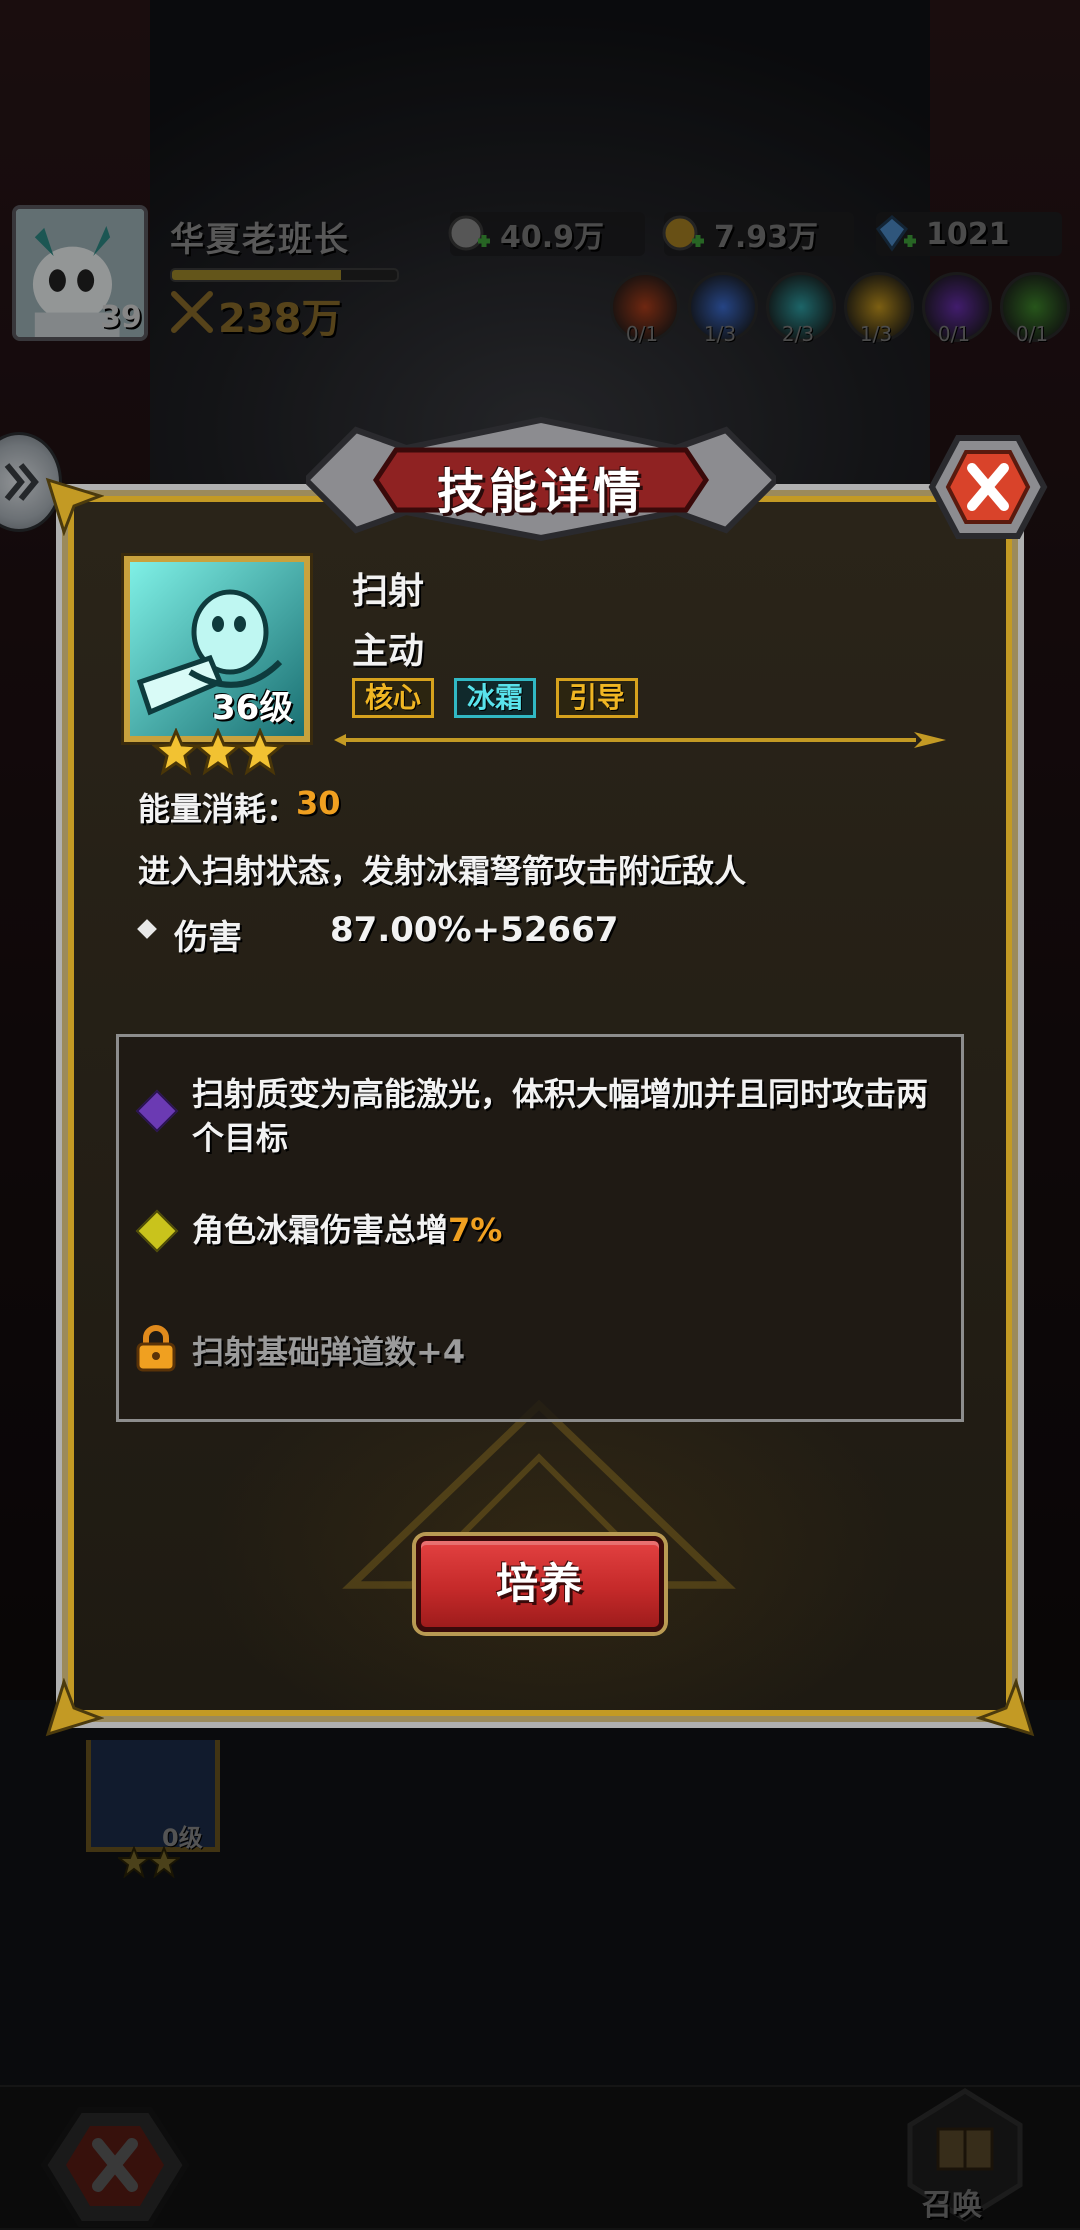 The image size is (1080, 2230). What do you see at coordinates (475, 1230) in the screenshot?
I see `passive-effect-2-highlight: 7%` at bounding box center [475, 1230].